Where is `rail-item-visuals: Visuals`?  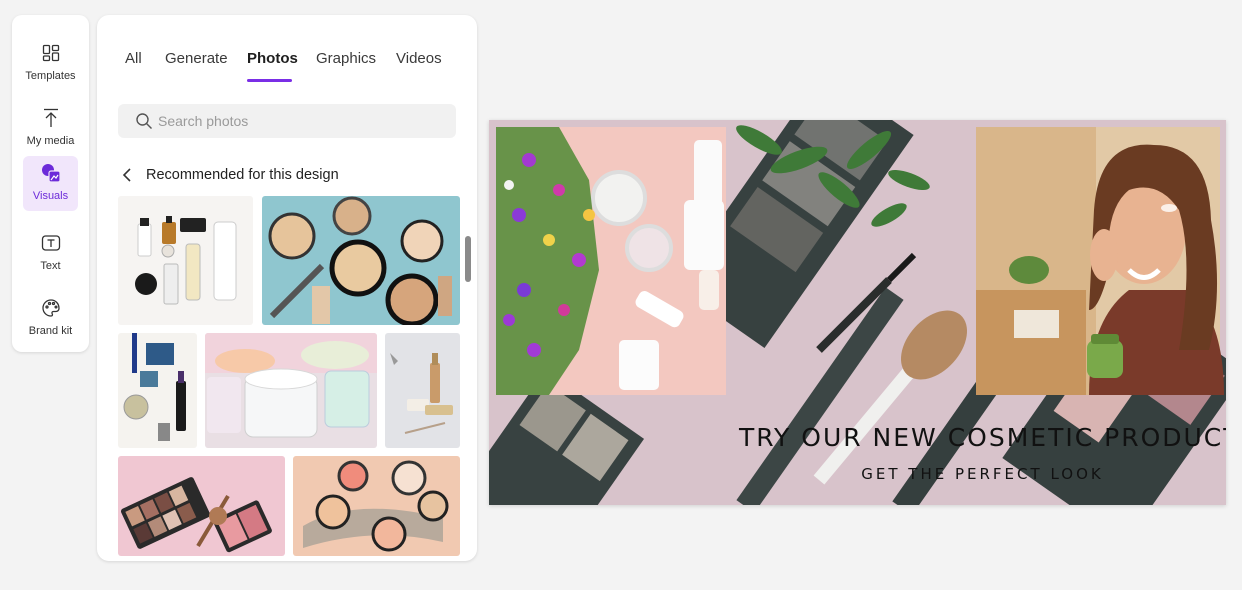 rail-item-visuals: Visuals is located at coordinates (50, 183).